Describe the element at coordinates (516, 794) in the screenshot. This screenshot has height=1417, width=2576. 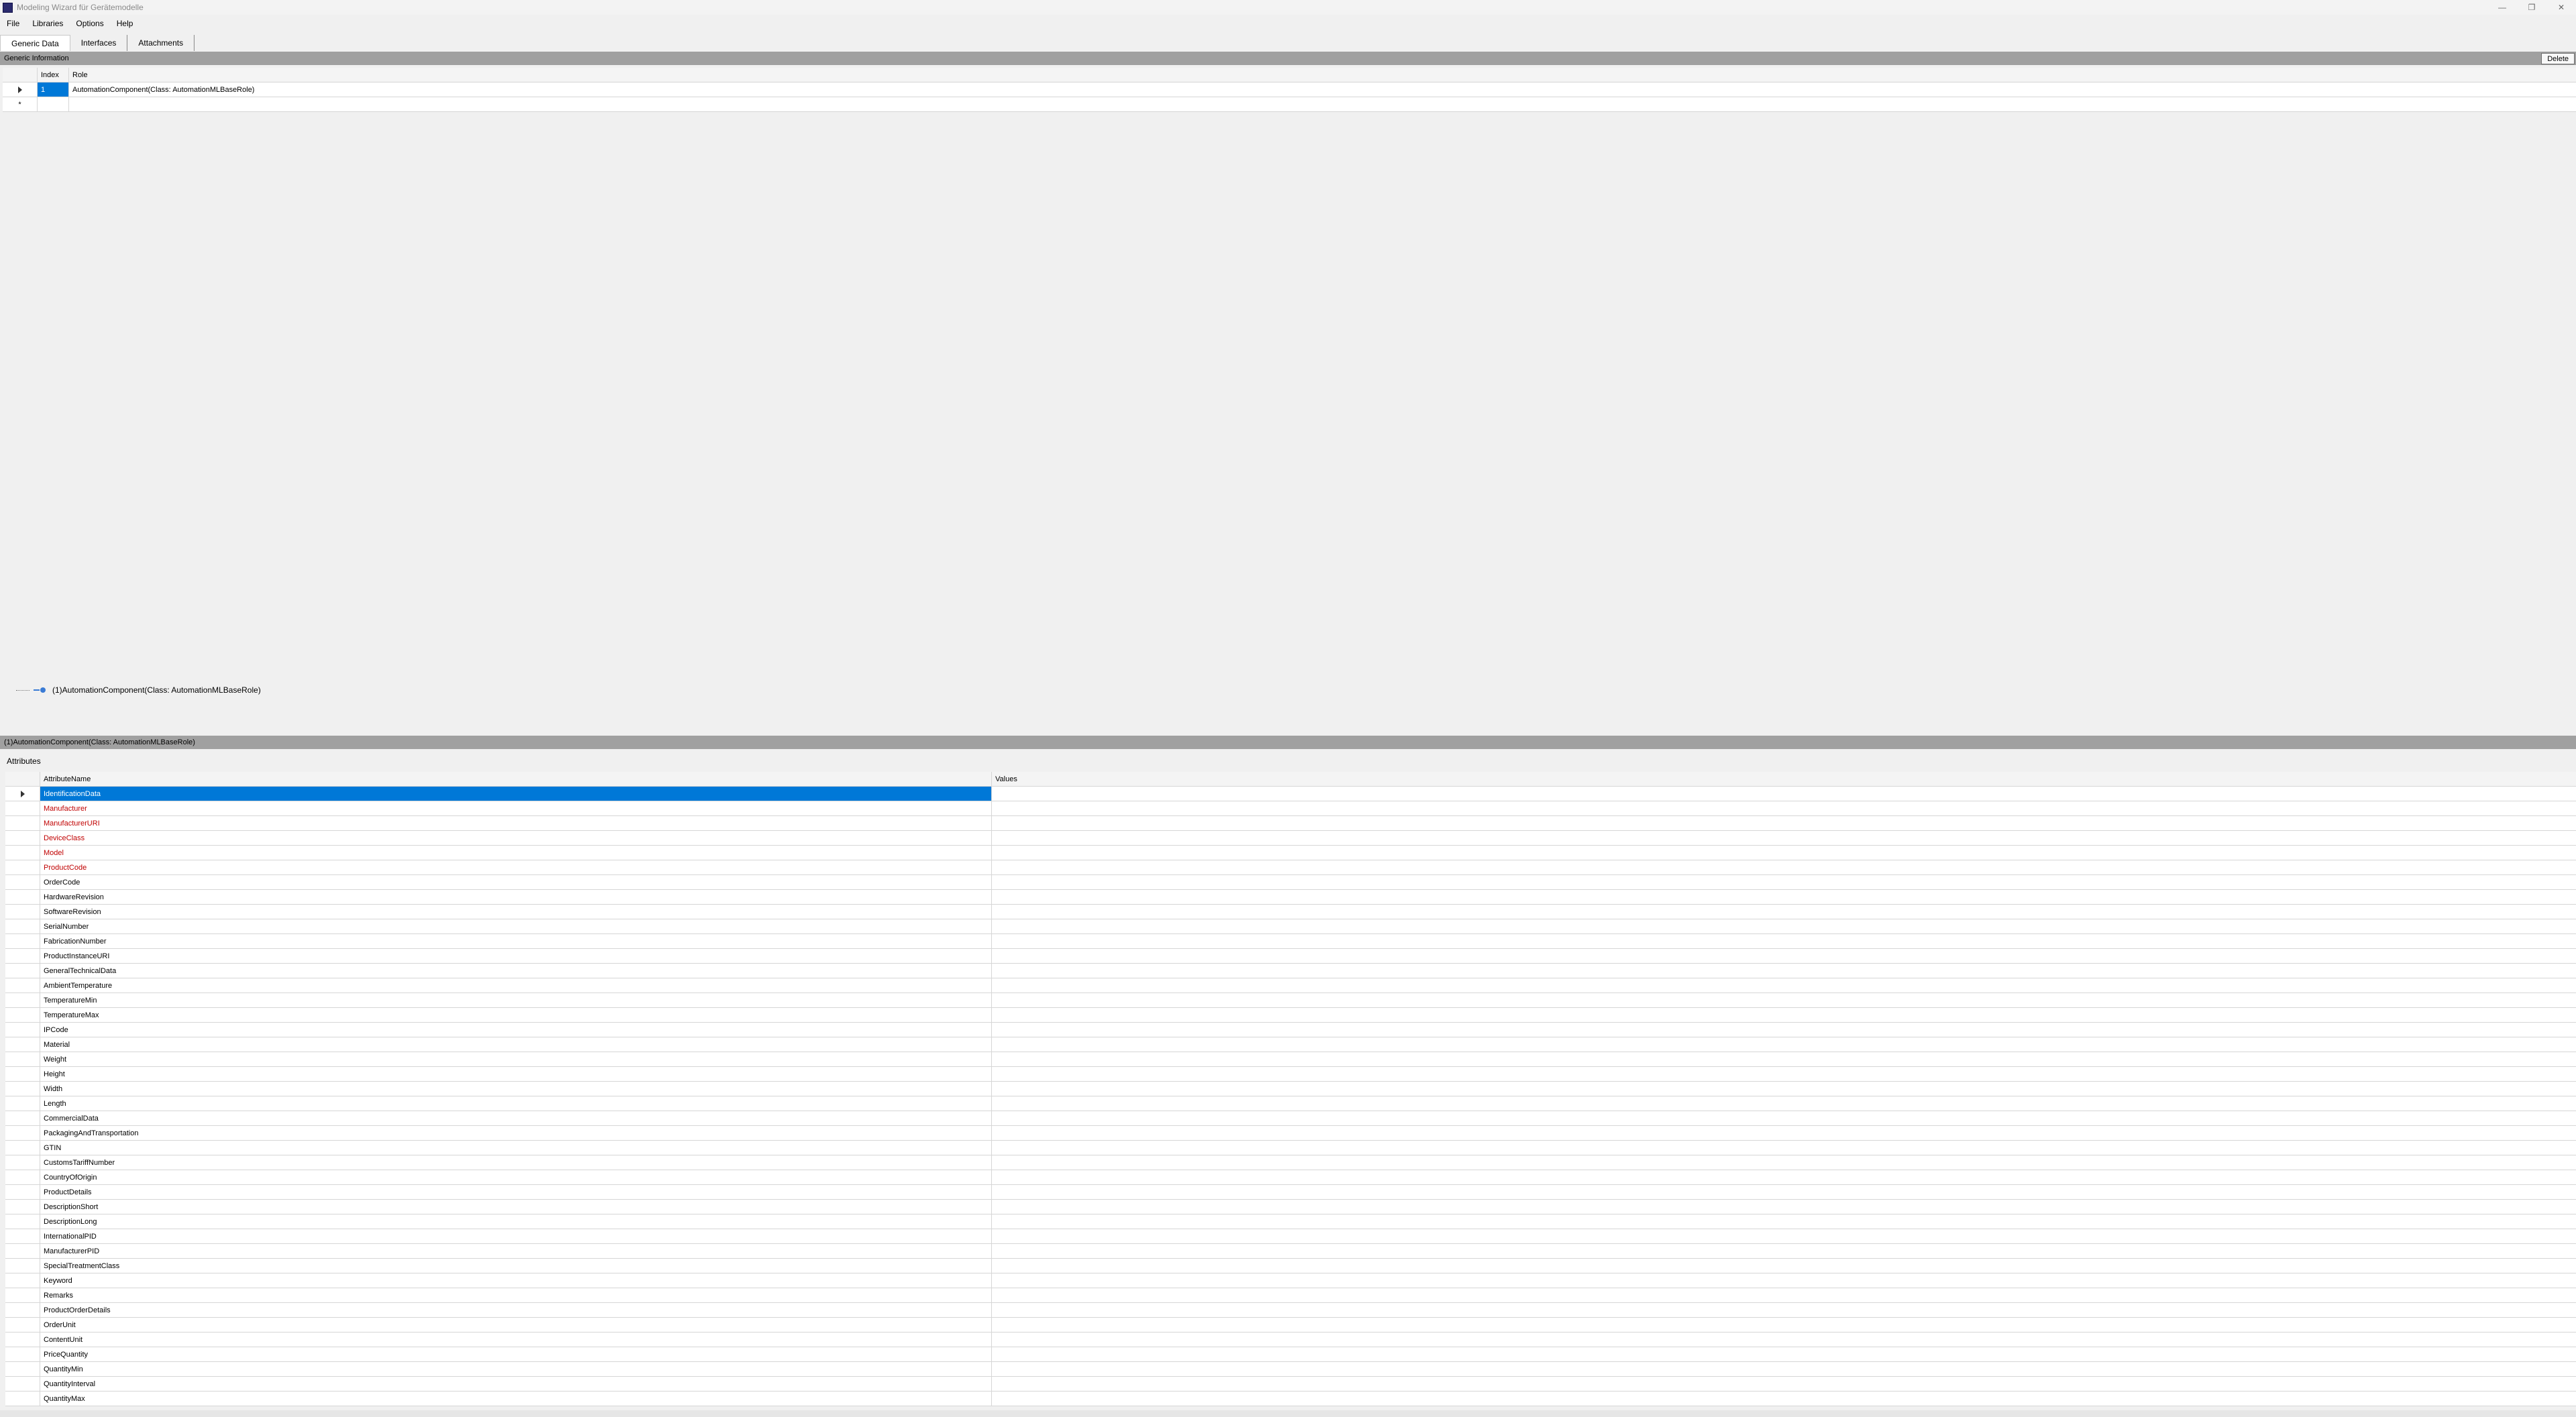
I see `attribute-name-cell: IdentificationData` at that location.